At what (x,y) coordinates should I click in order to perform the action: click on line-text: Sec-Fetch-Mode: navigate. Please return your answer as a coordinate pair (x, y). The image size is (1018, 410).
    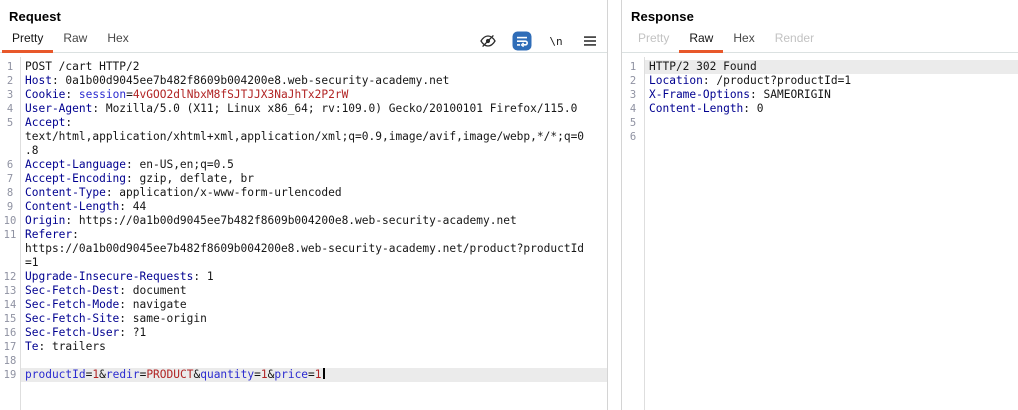
    Looking at the image, I should click on (313, 305).